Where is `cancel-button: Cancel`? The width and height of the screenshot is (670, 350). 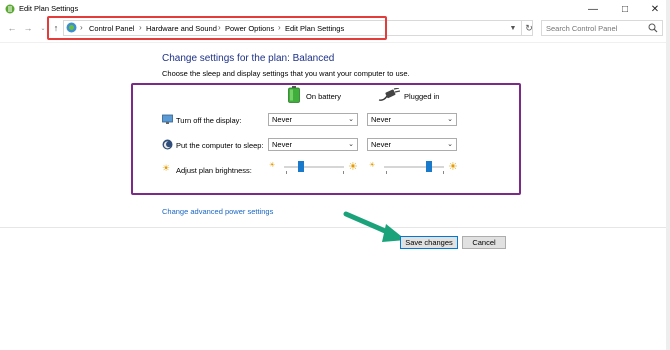
cancel-button: Cancel is located at coordinates (484, 242).